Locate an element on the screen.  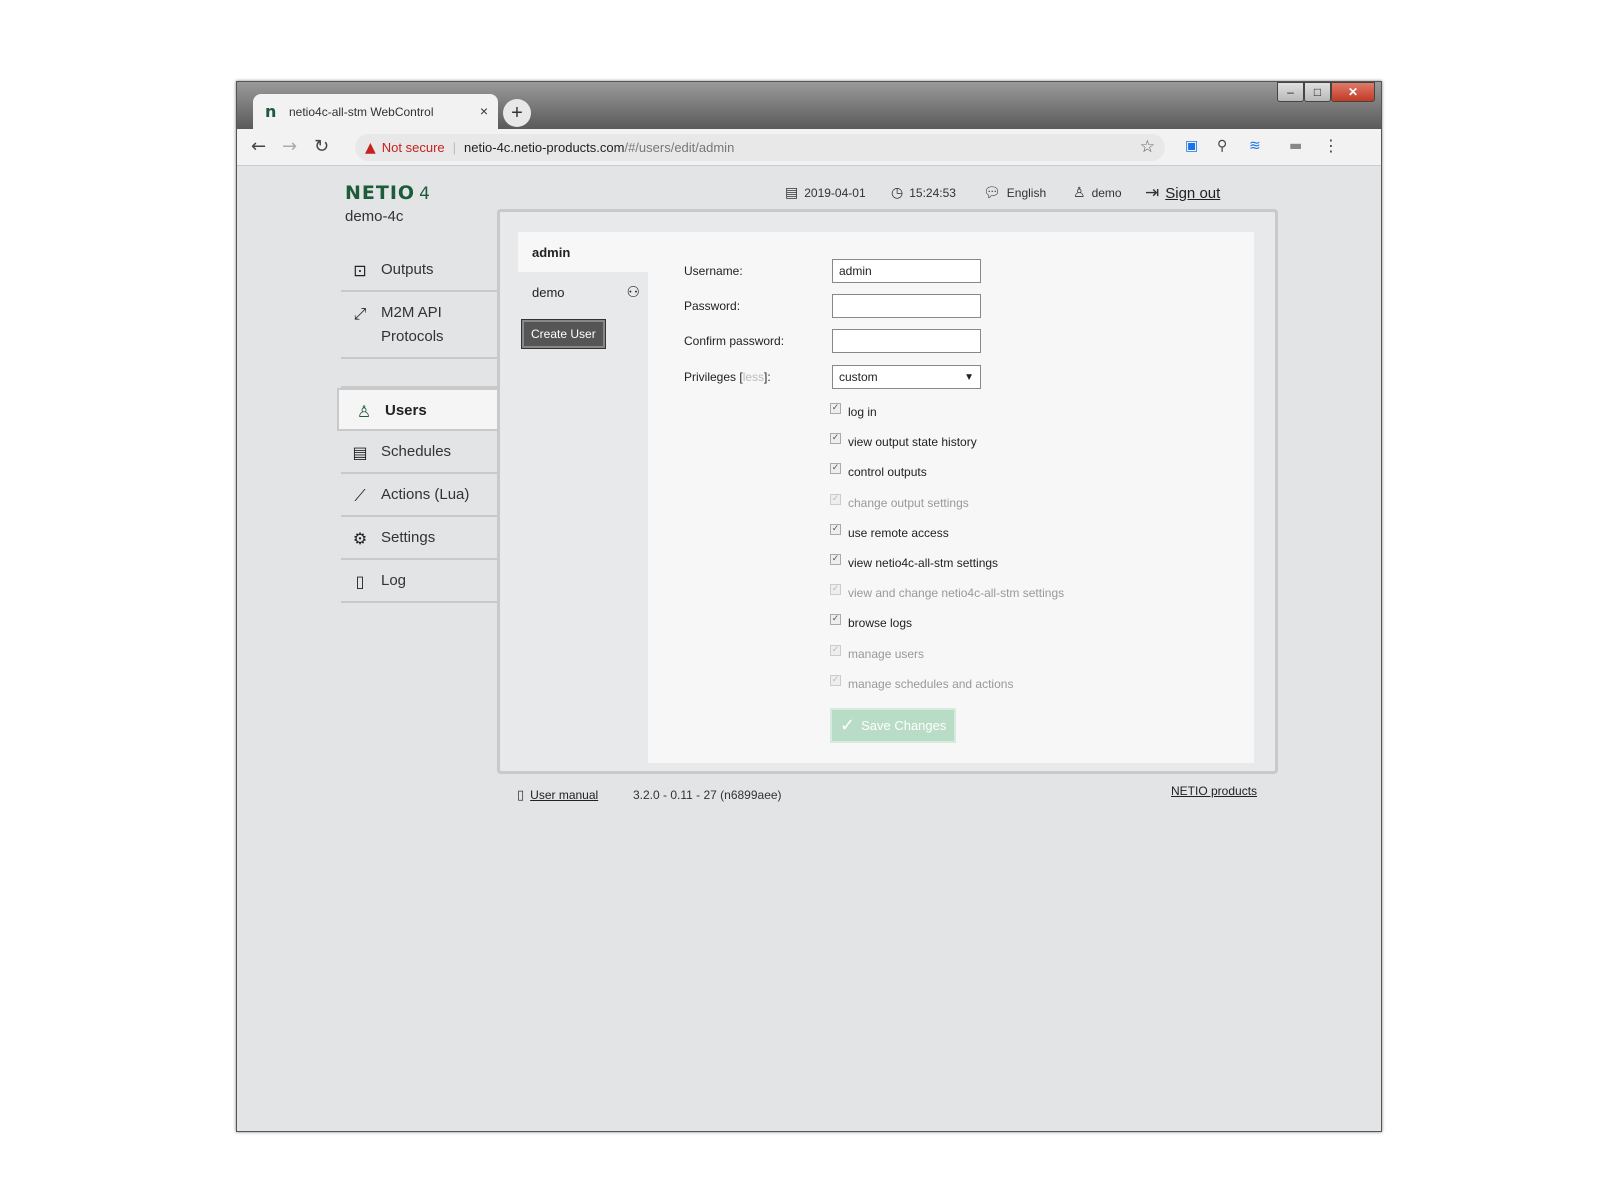
sidebar-item-outputs: ⊡ Outputs is located at coordinates (420, 270).